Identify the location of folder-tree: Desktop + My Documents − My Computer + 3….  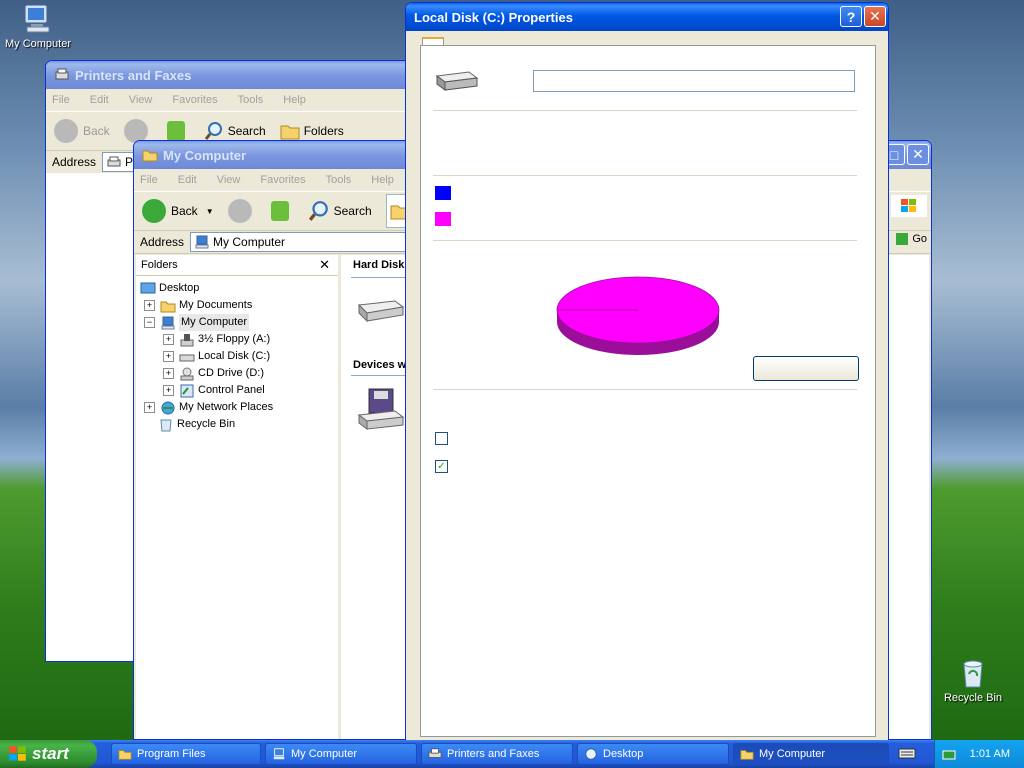
(237, 354).